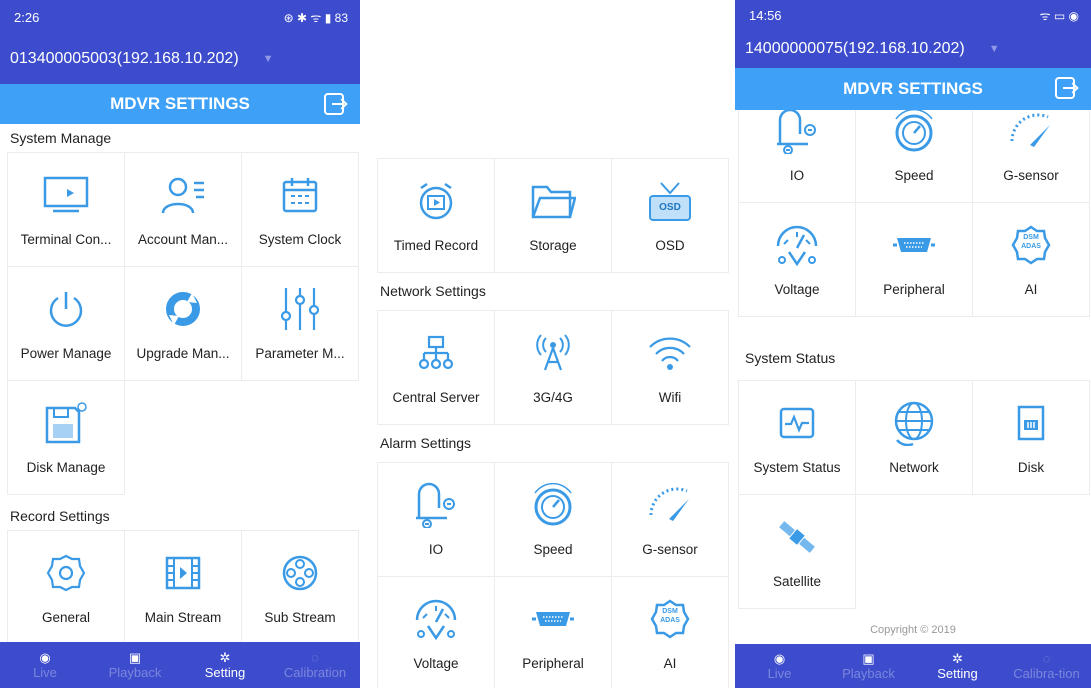 The width and height of the screenshot is (1091, 688). I want to click on record-settings-grid: General Main Stream Sub Stream, so click(180, 587).